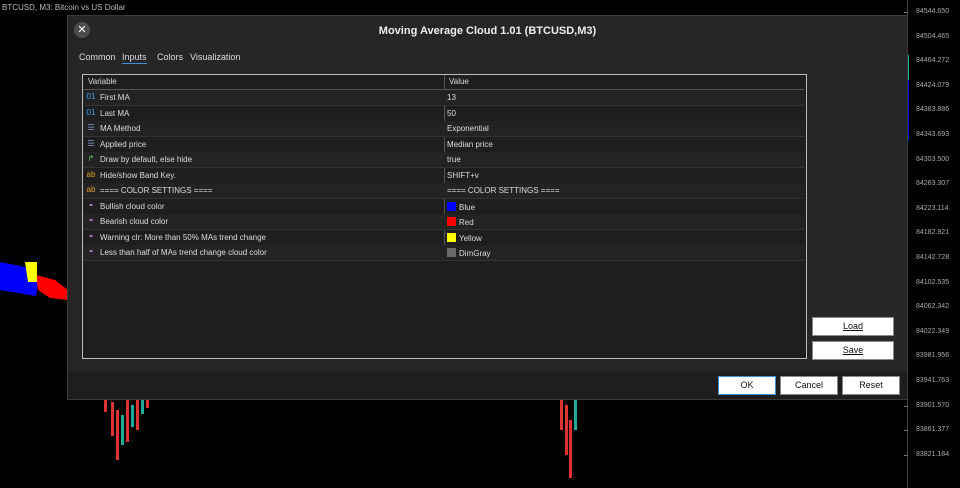 This screenshot has width=960, height=488. Describe the element at coordinates (340, 438) in the screenshot. I see `candles-bottom` at that location.